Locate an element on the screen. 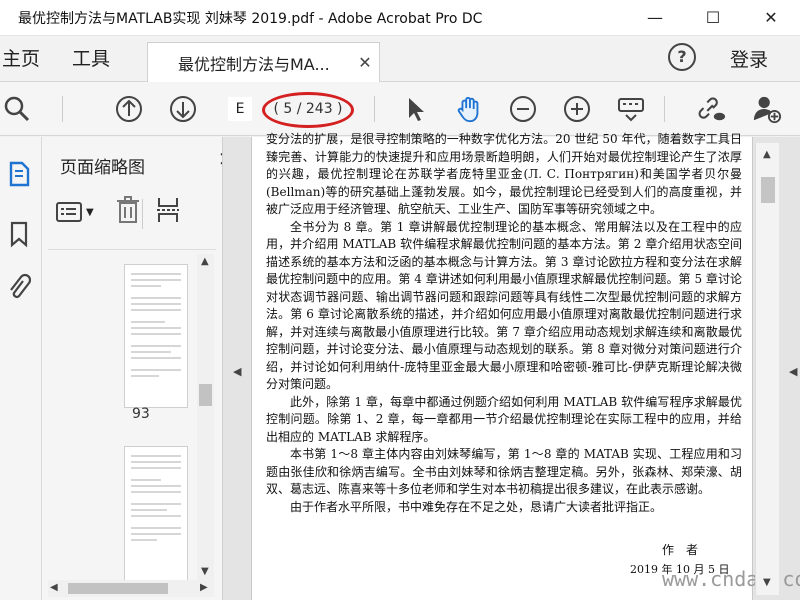 The height and width of the screenshot is (600, 800). thumbnail-page-number: 93 is located at coordinates (141, 414).